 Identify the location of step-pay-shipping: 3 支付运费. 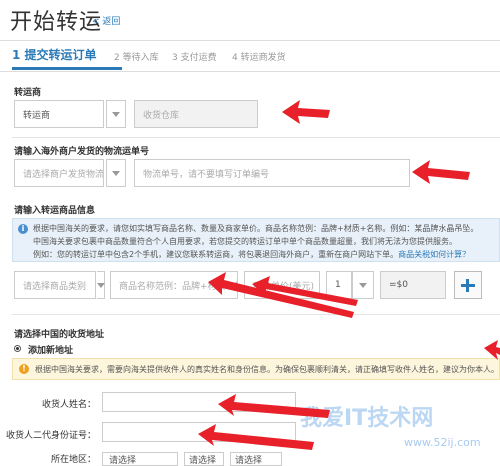
(194, 58).